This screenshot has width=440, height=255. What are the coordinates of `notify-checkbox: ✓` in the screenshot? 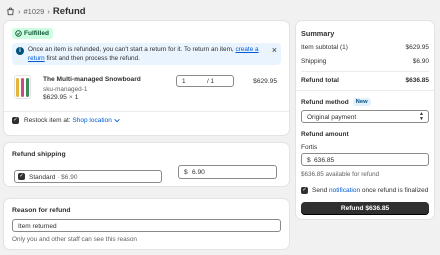 It's located at (304, 190).